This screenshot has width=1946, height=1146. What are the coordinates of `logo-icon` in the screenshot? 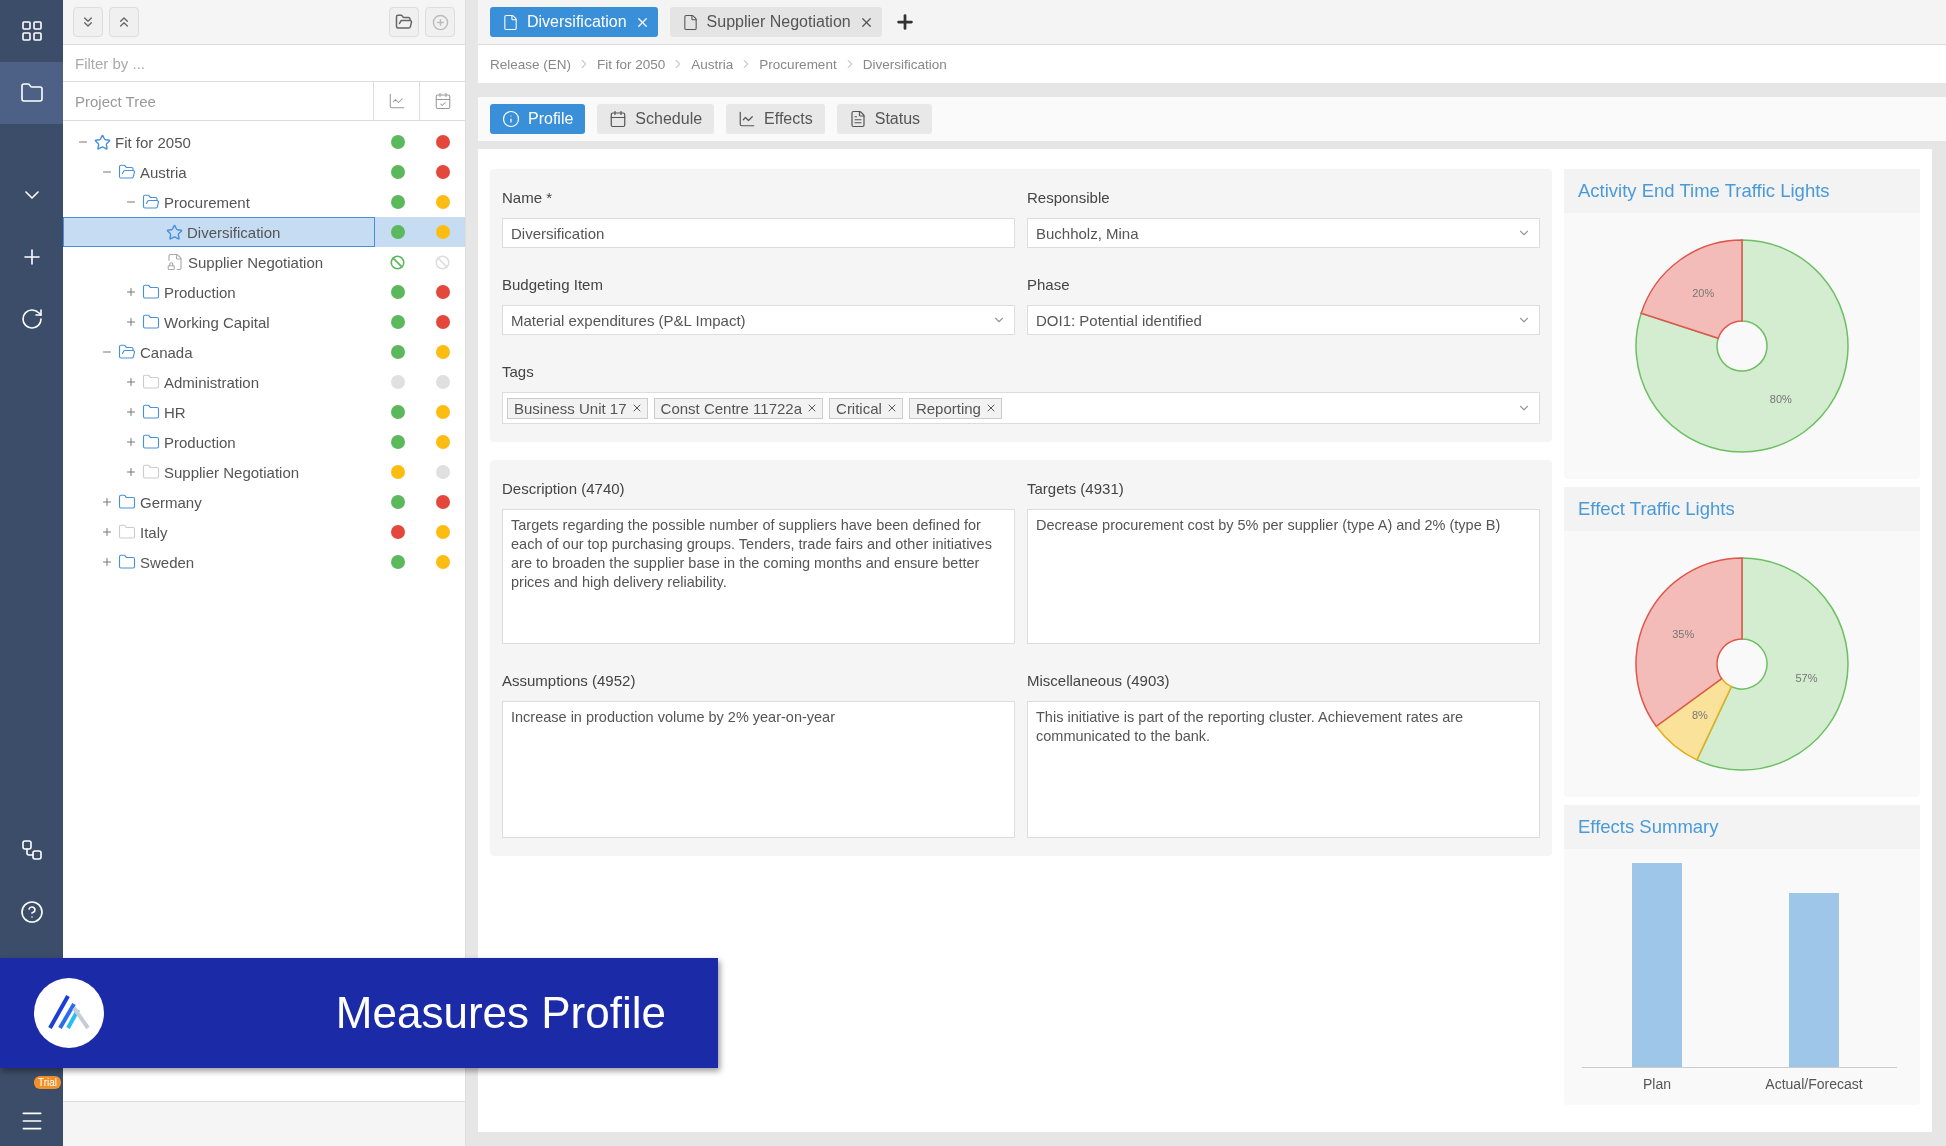 It's located at (69, 1013).